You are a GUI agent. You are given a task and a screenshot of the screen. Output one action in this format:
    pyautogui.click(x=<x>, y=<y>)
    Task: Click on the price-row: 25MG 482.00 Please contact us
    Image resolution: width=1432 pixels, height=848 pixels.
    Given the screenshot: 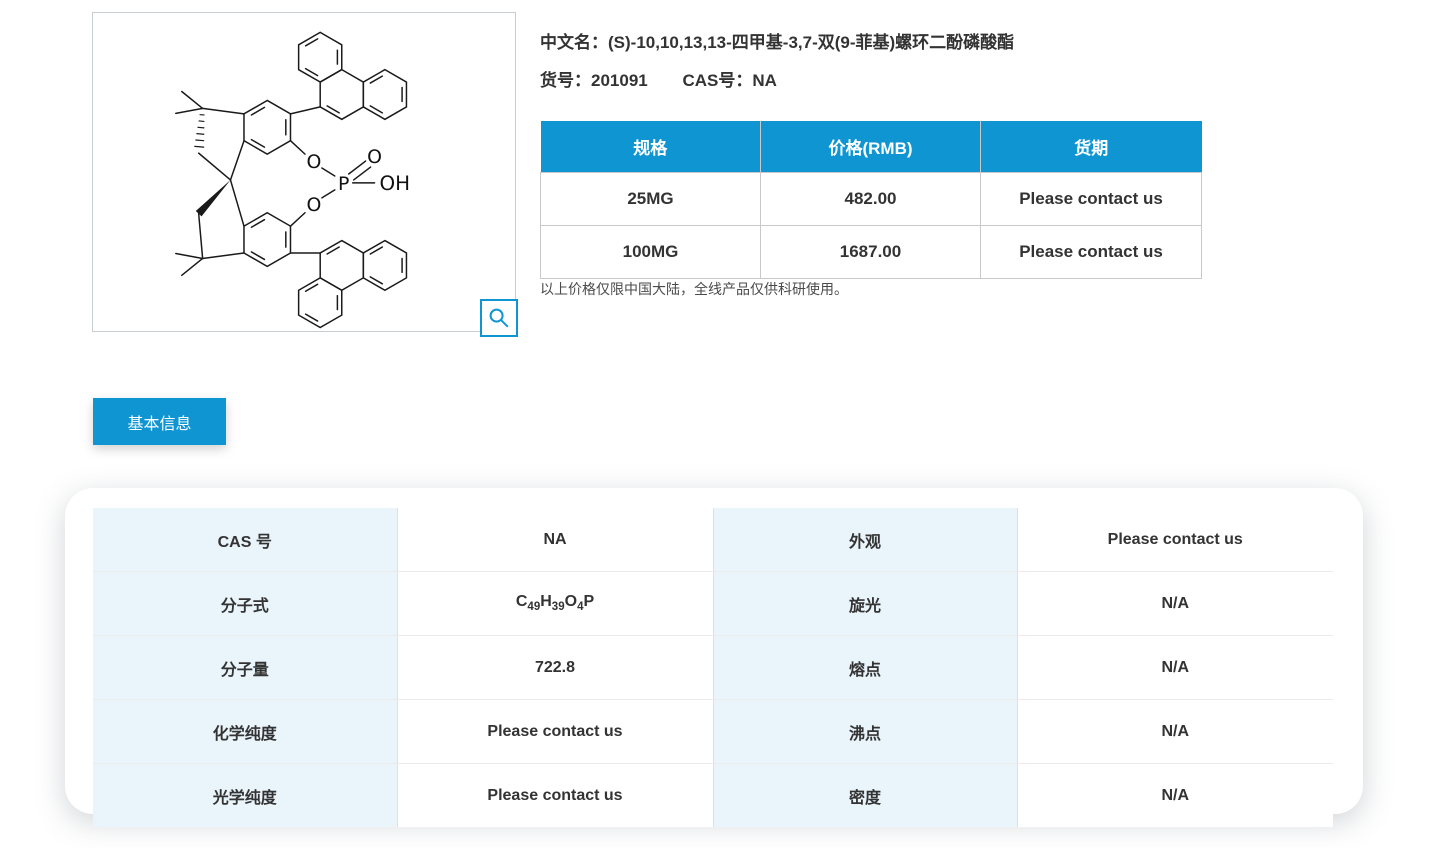 What is the action you would take?
    pyautogui.click(x=871, y=199)
    